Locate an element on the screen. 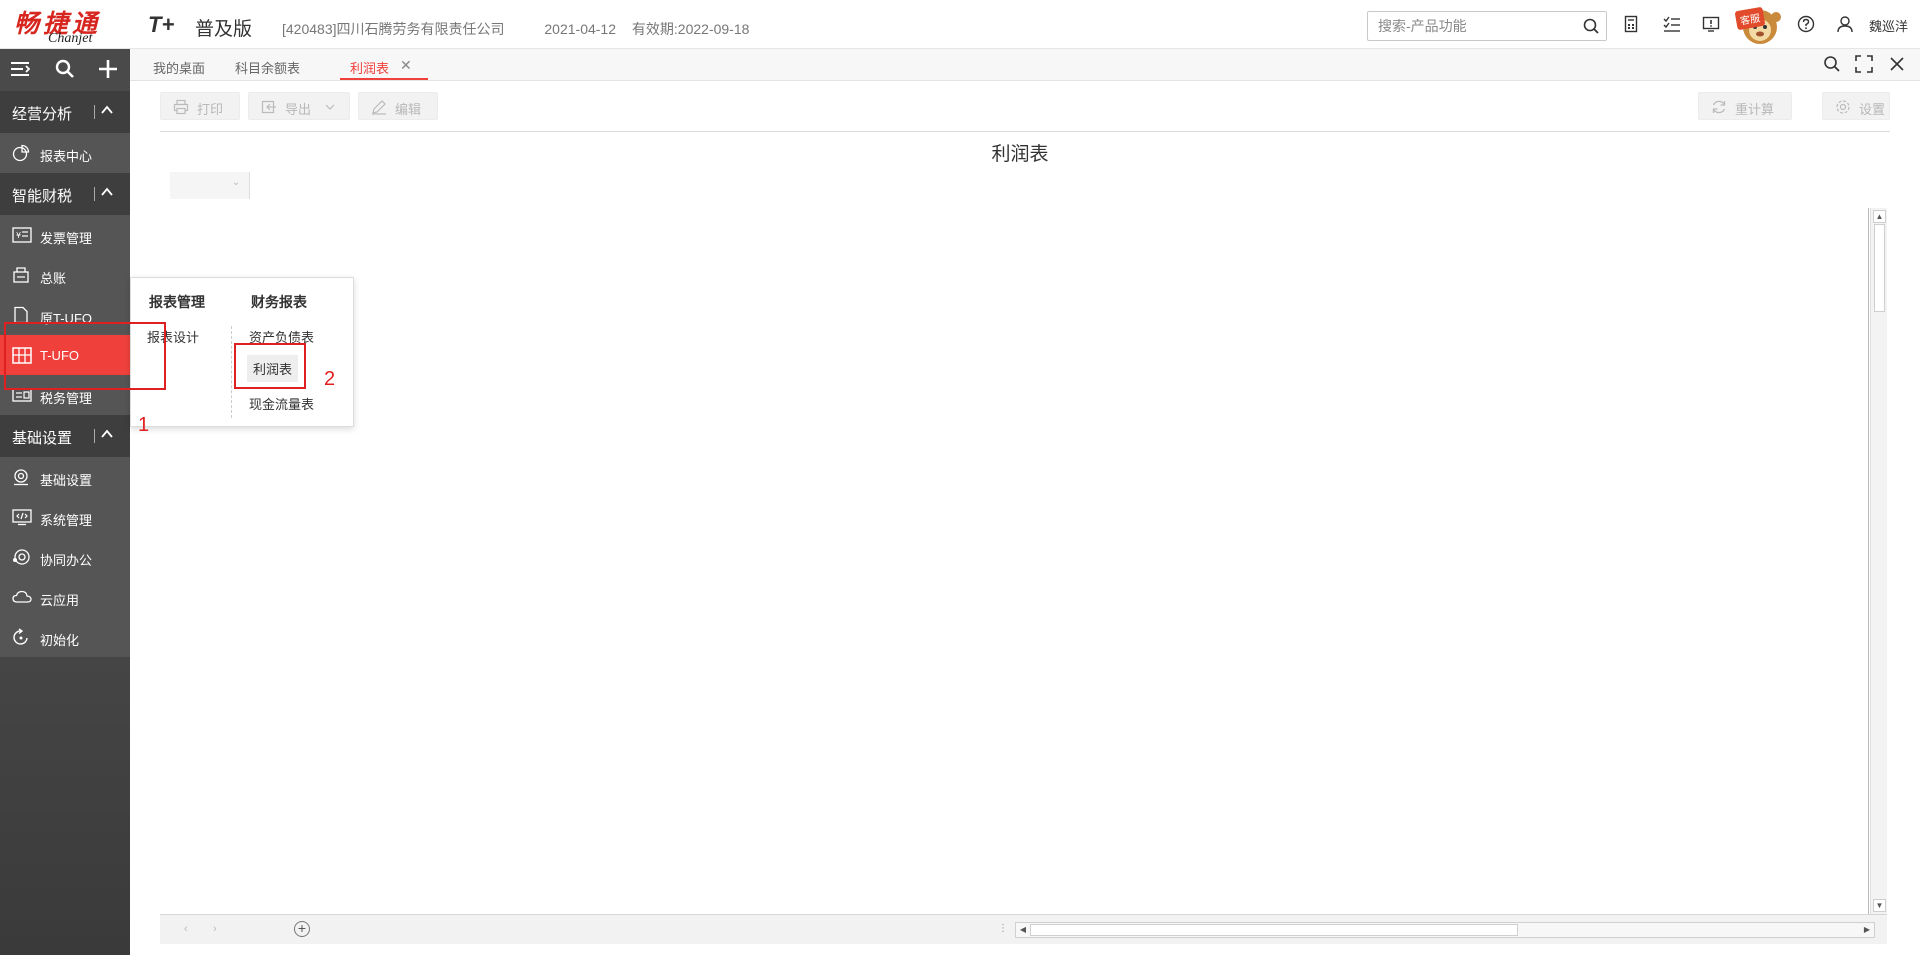  settings-label: 设置 is located at coordinates (1872, 109).